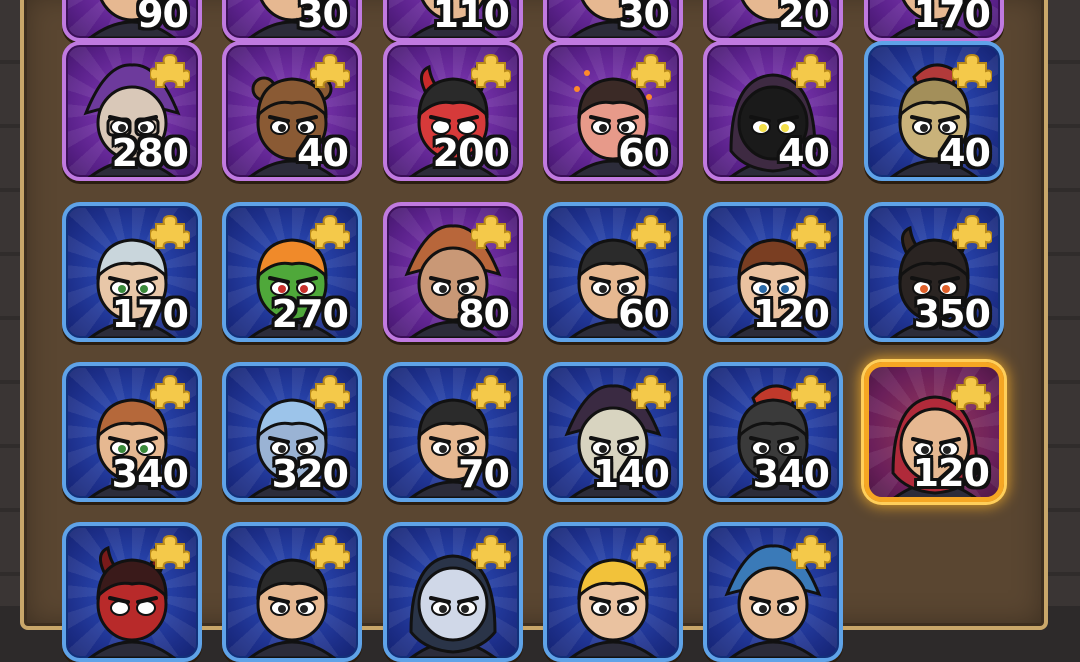 Image resolution: width=1080 pixels, height=662 pixels. What do you see at coordinates (773, 21) in the screenshot?
I see `hero-shard-card-hero-portrait: 20` at bounding box center [773, 21].